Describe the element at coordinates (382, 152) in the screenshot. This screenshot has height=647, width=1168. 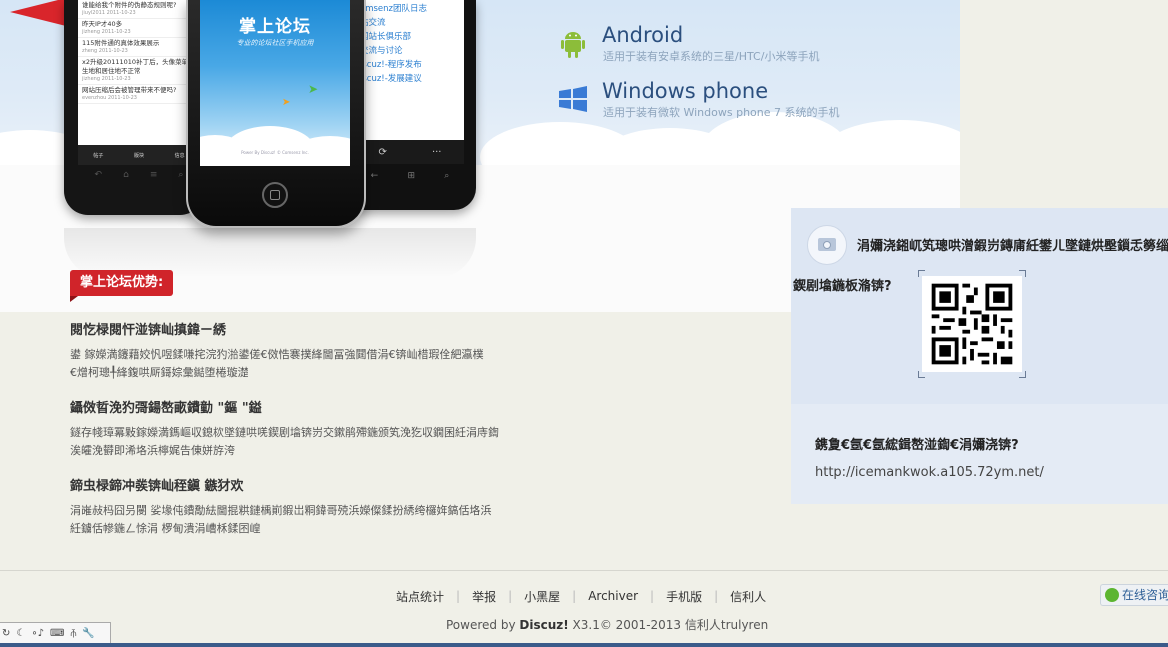
I see `refresh-icon: ⟳` at that location.